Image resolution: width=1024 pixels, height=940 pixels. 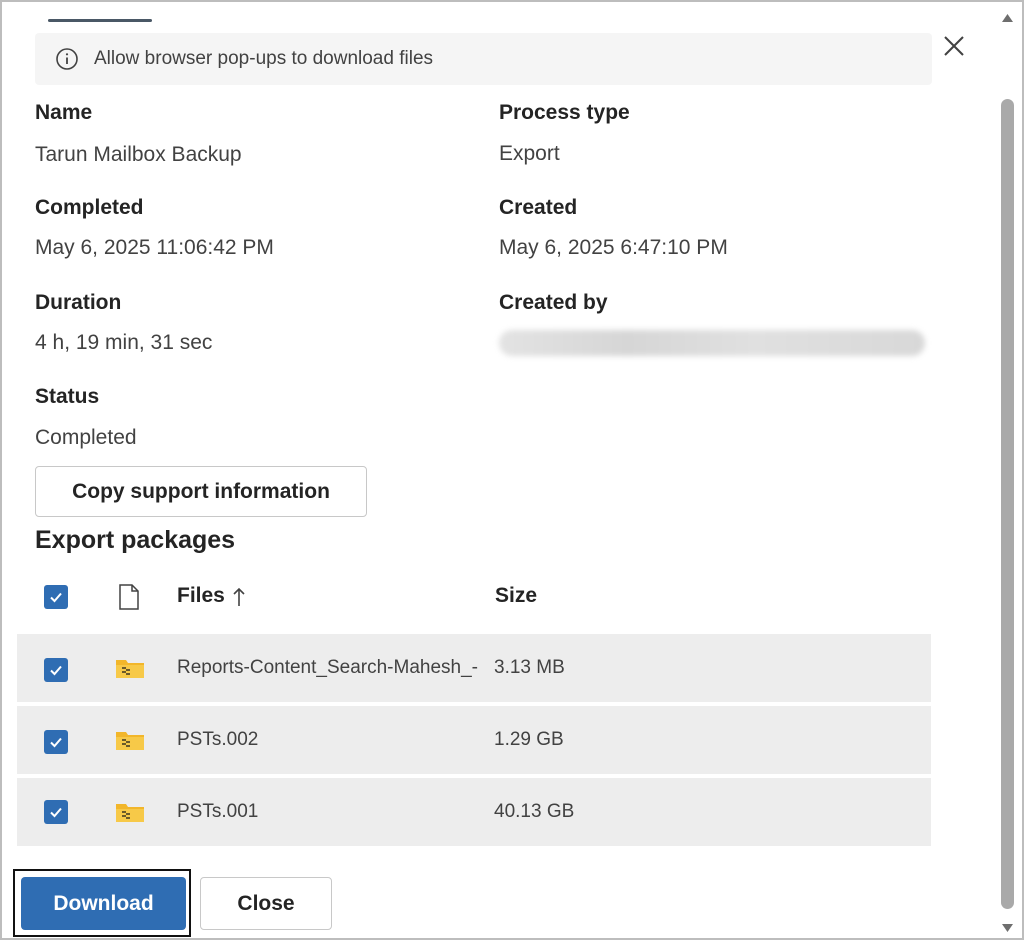 What do you see at coordinates (1007, 504) in the screenshot?
I see `scrollbar-thumb` at bounding box center [1007, 504].